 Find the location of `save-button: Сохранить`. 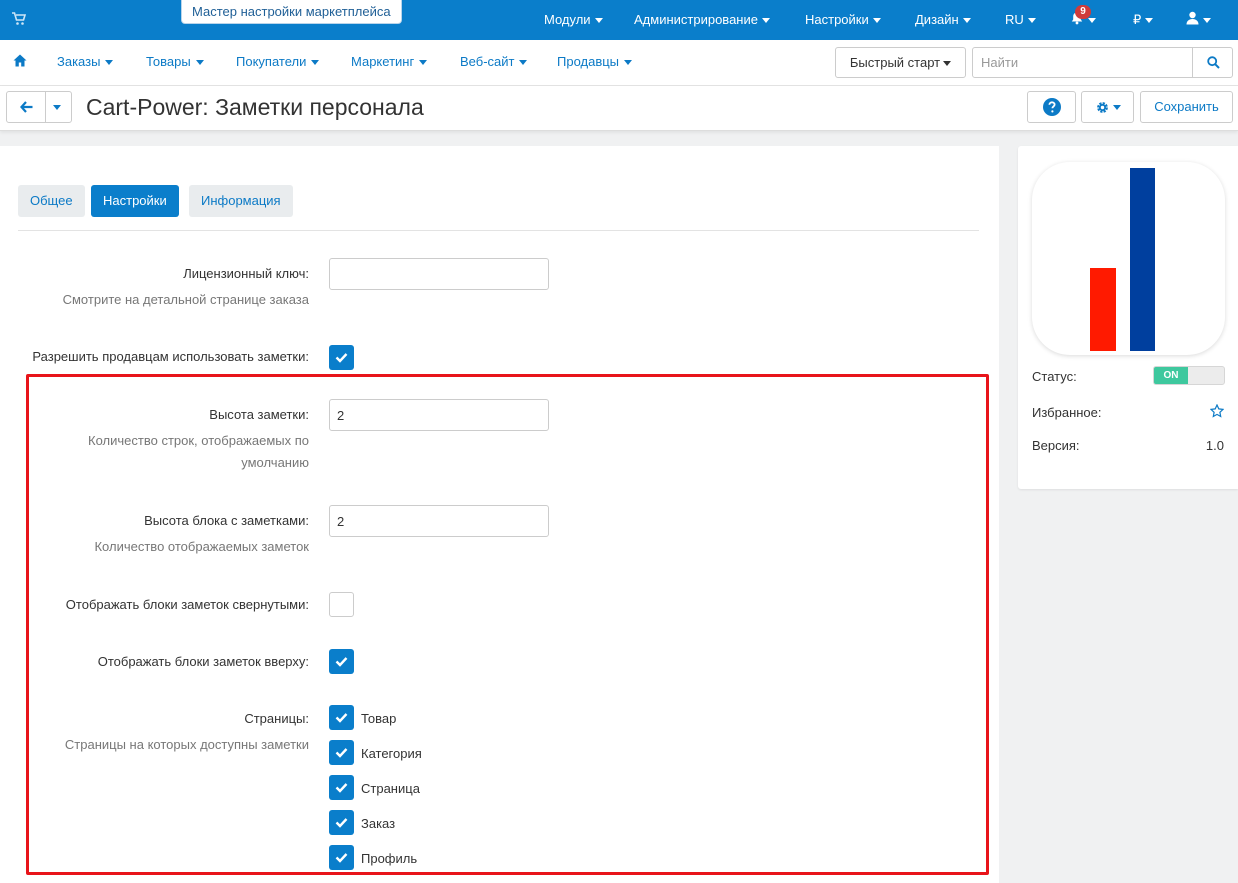

save-button: Сохранить is located at coordinates (1186, 107).